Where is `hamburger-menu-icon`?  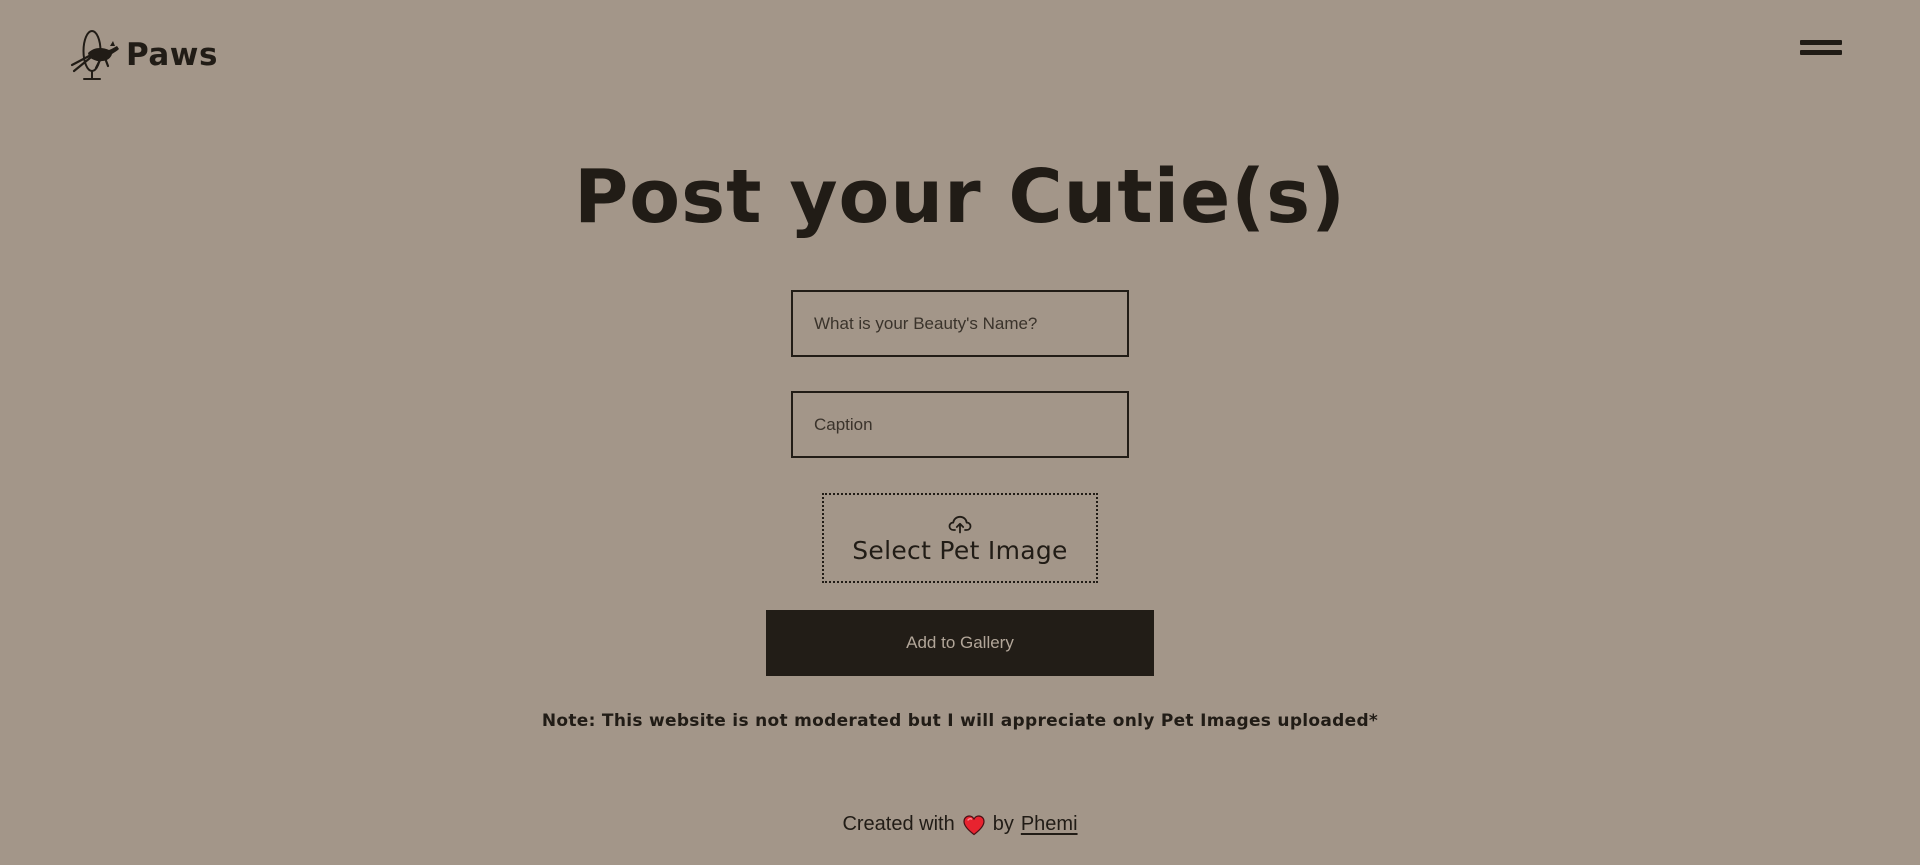 hamburger-menu-icon is located at coordinates (1821, 49).